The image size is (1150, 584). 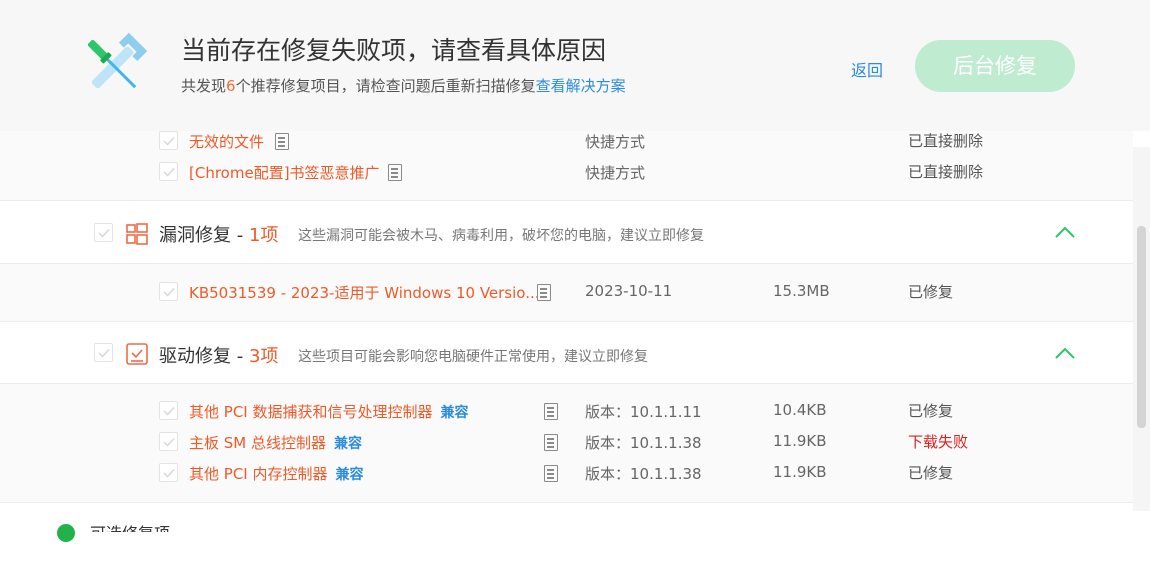 I want to click on section-header-vulnerability: 漏洞修复 - 1项 这些漏洞可能会被木马、病毒利用，破坏您的电脑，建议立即修复, so click(x=566, y=232).